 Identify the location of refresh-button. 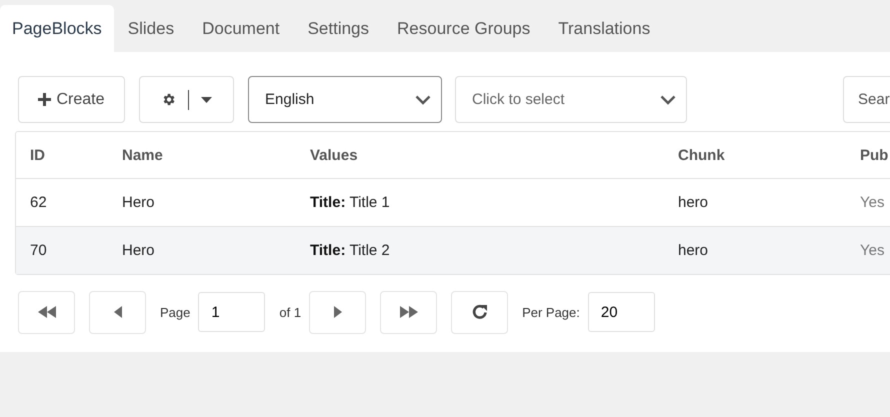
(479, 312).